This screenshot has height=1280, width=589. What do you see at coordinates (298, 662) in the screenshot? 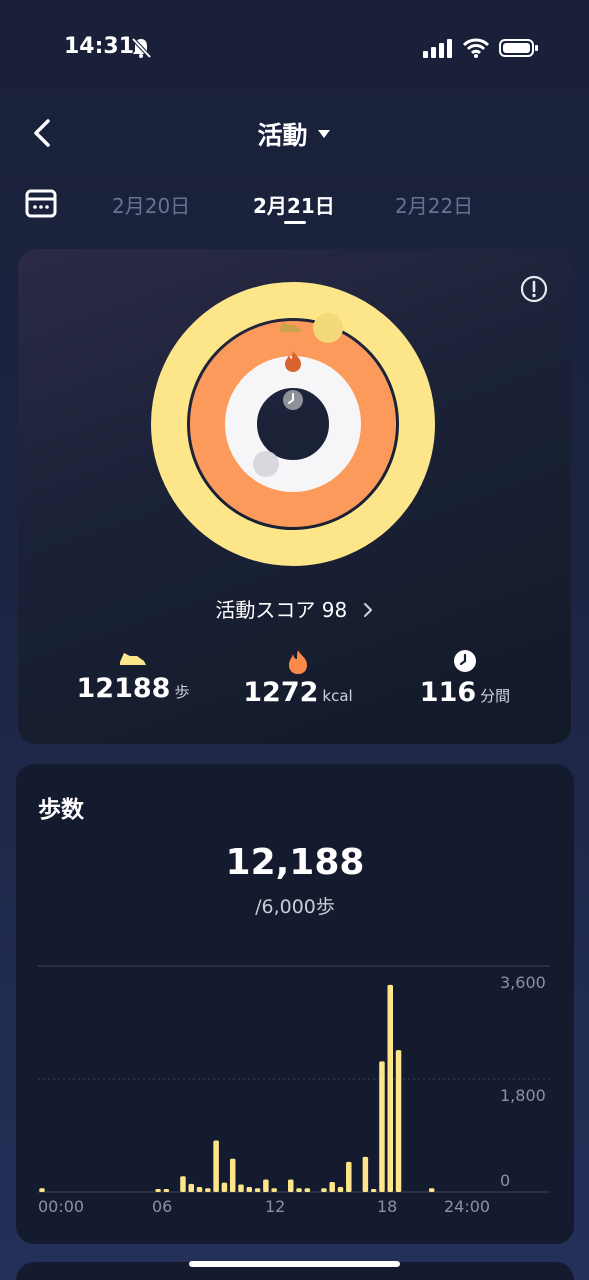
I see `flame-icon` at bounding box center [298, 662].